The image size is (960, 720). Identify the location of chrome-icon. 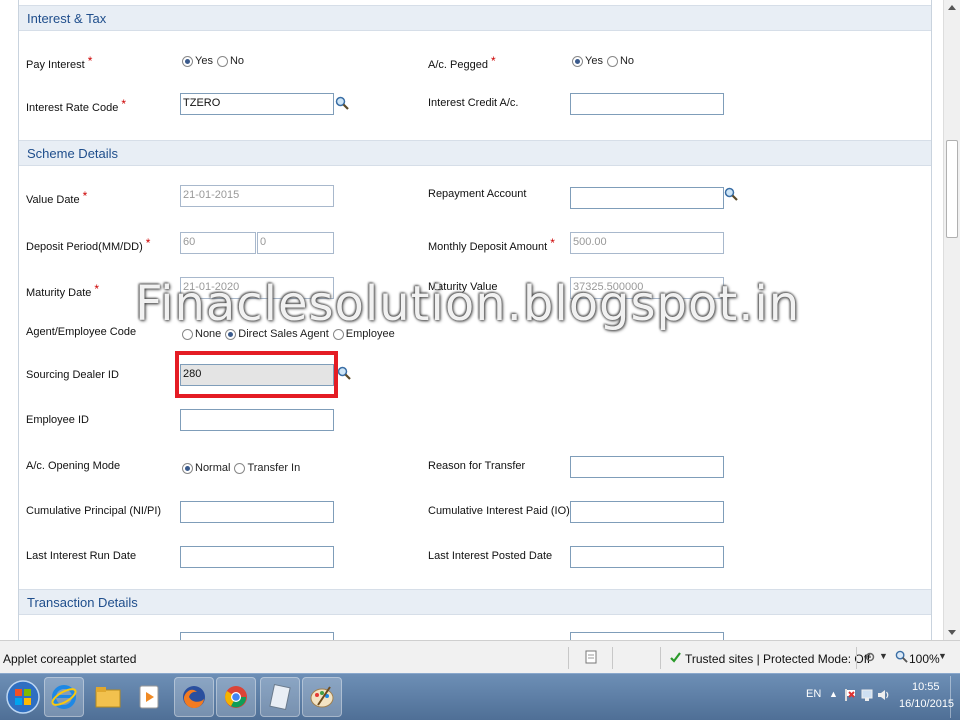
(236, 697).